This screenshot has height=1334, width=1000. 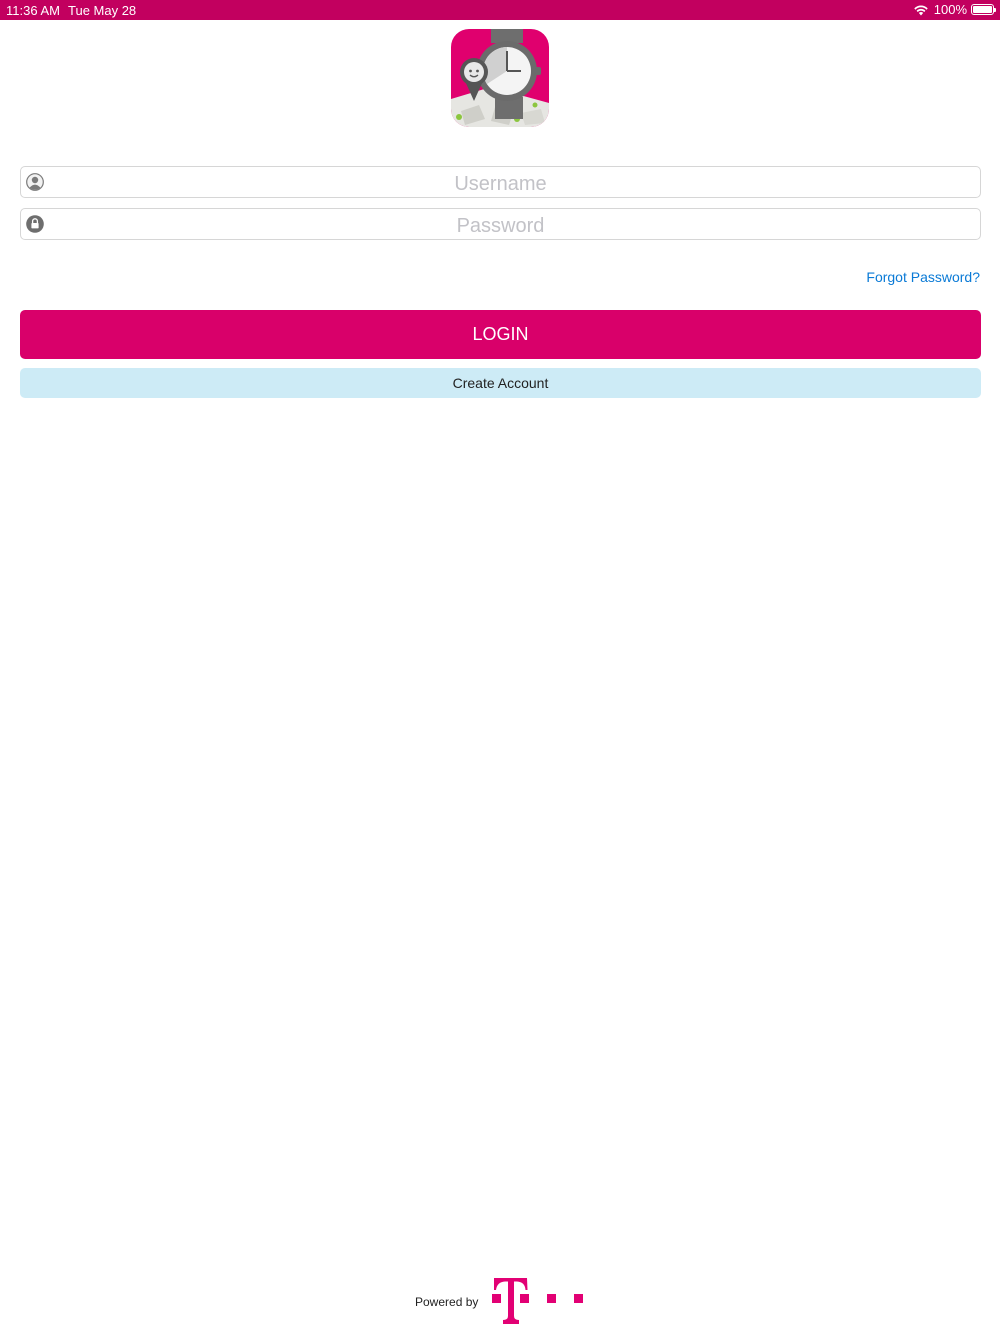 What do you see at coordinates (102, 10) in the screenshot?
I see `status-date: Tue May 28` at bounding box center [102, 10].